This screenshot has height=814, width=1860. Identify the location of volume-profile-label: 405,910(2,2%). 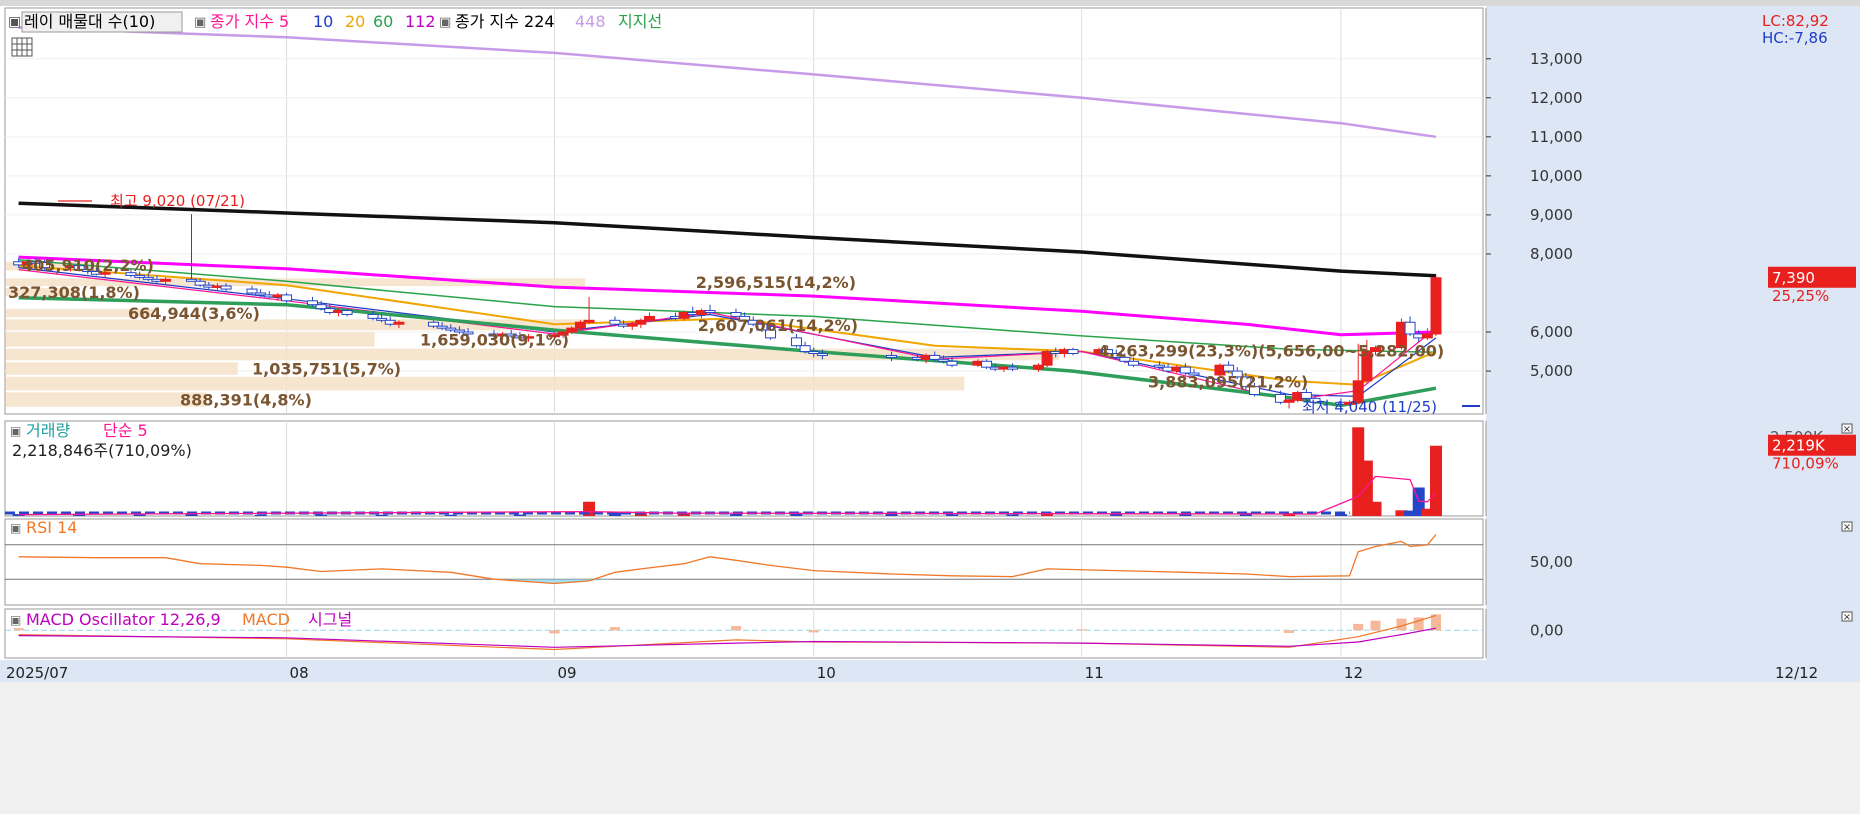
(88, 265).